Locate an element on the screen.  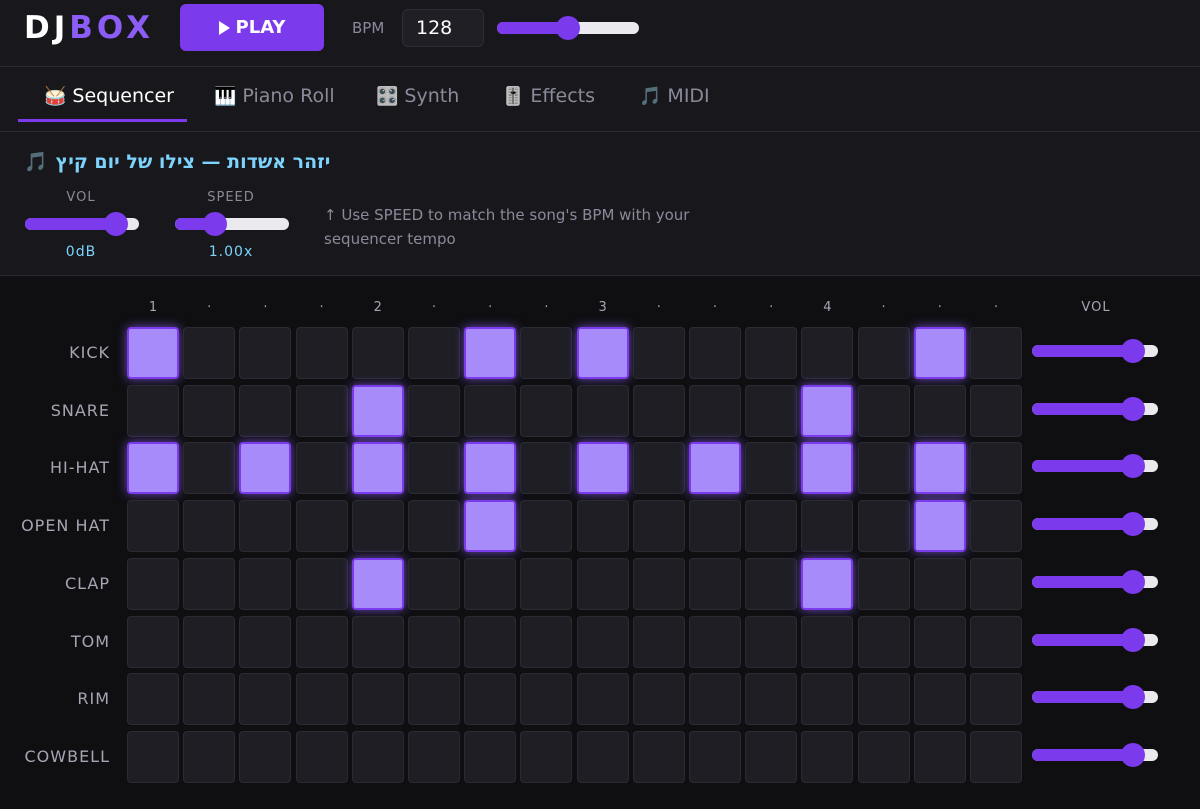
bpm-input is located at coordinates (443, 28).